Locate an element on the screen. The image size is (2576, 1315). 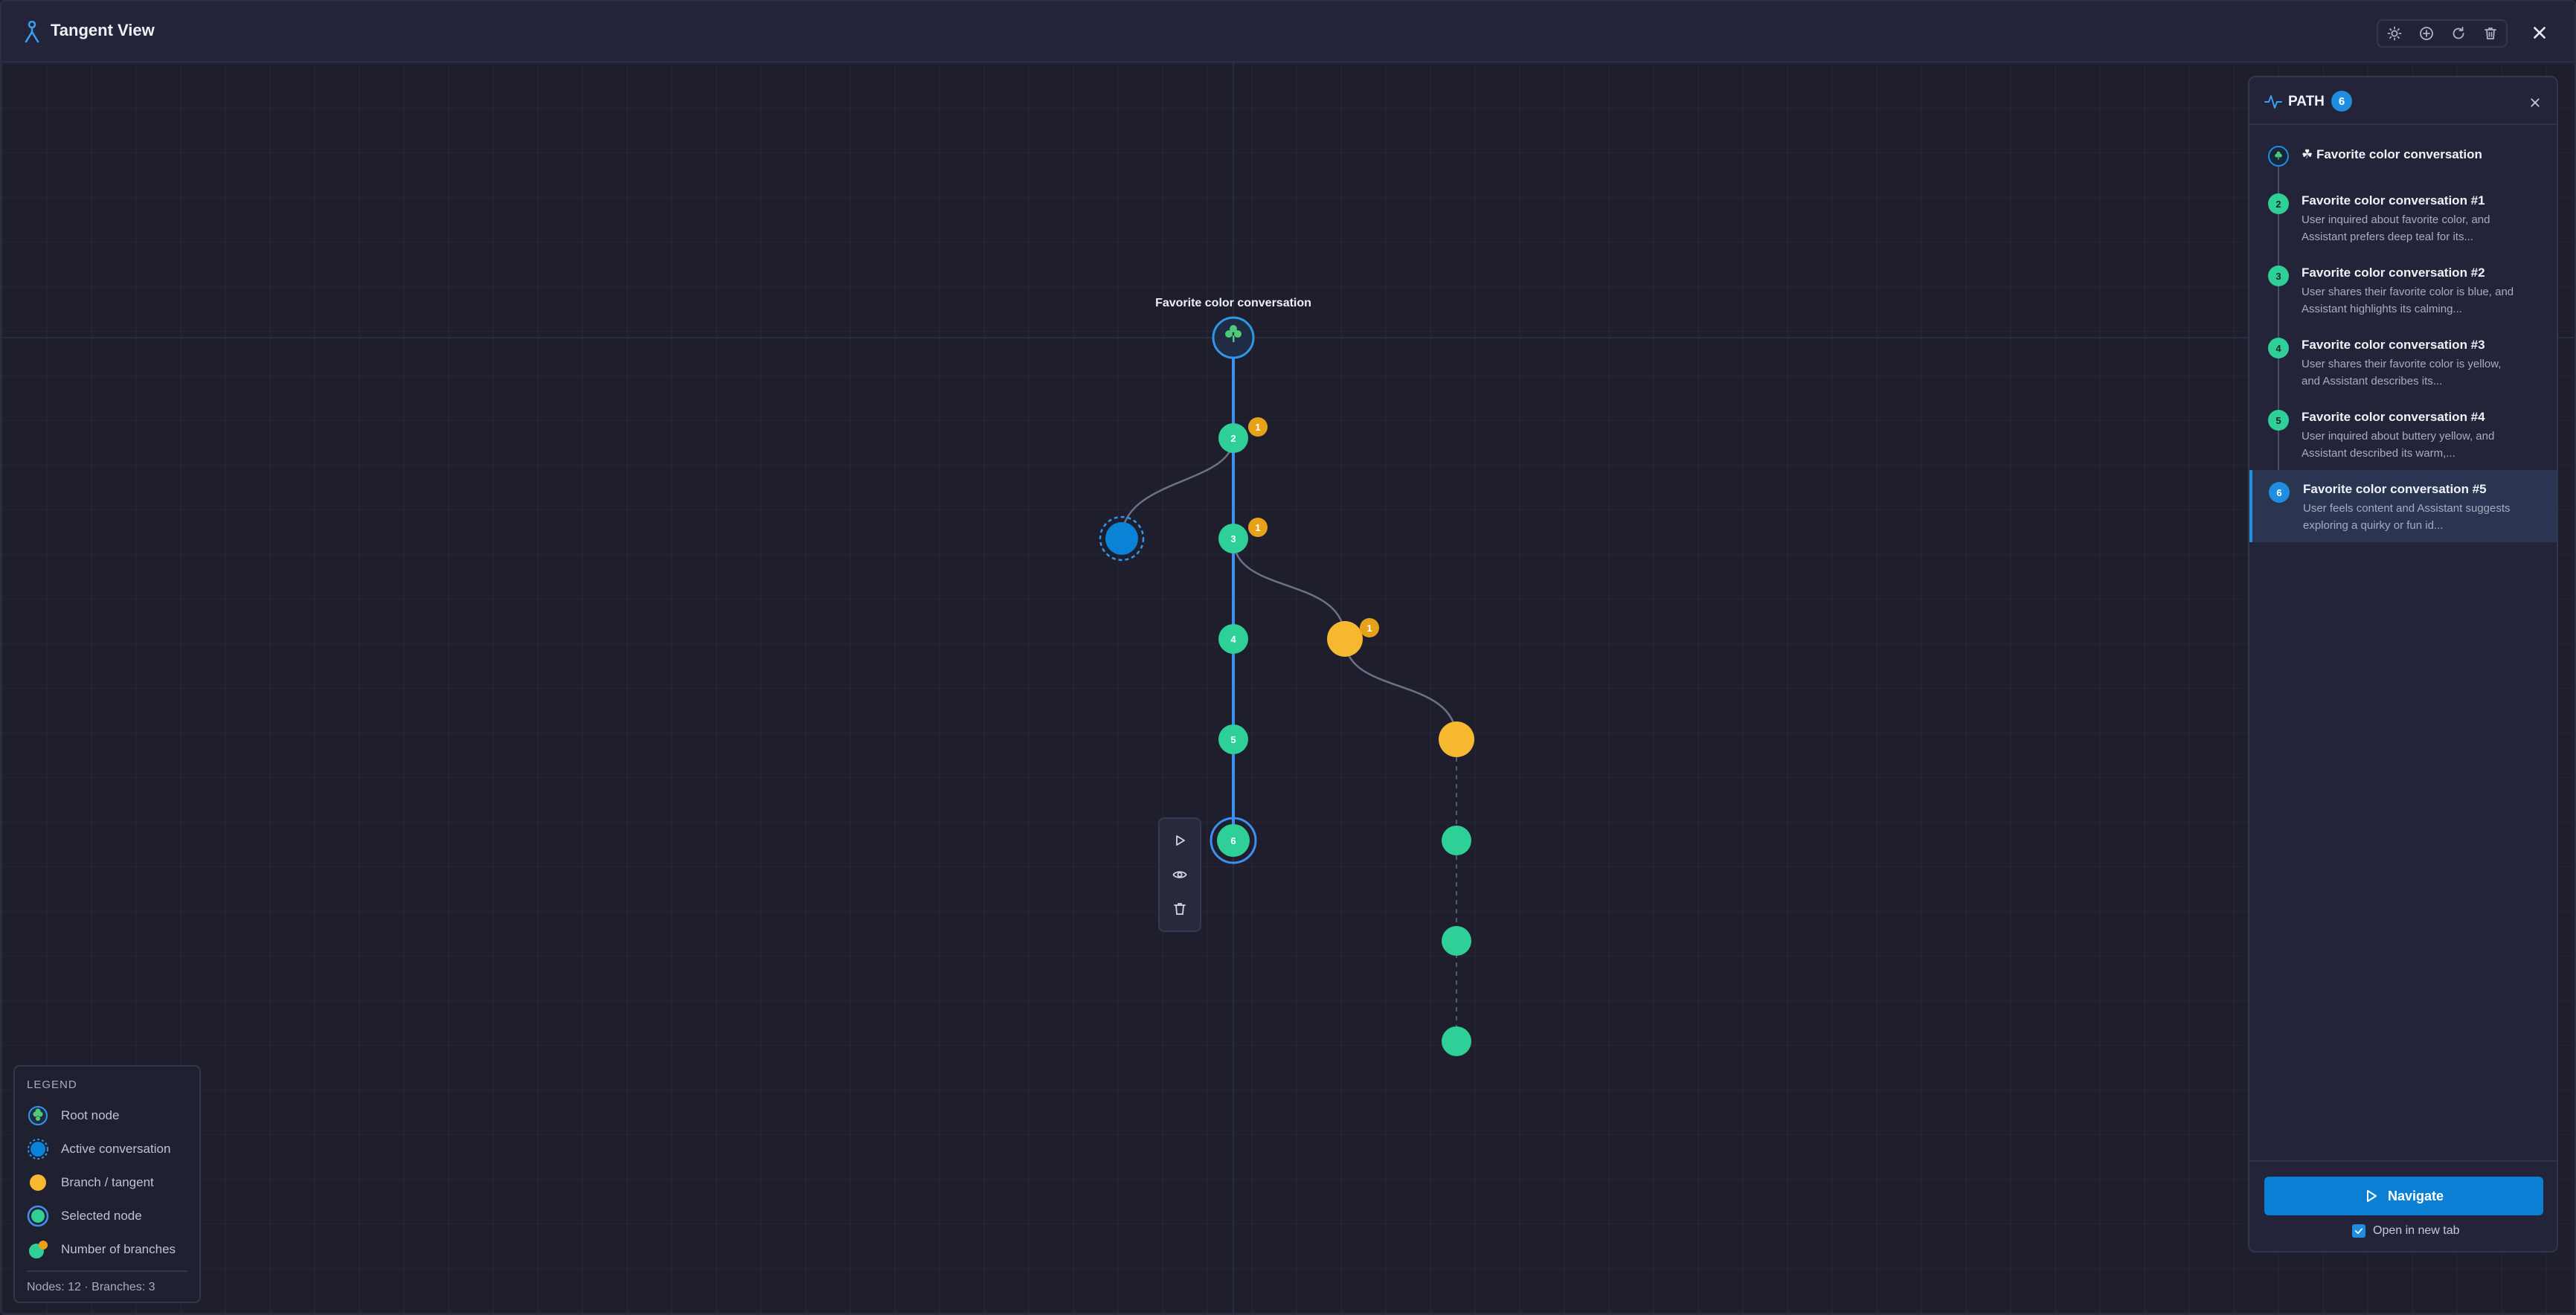
toolbar is located at coordinates (2442, 33).